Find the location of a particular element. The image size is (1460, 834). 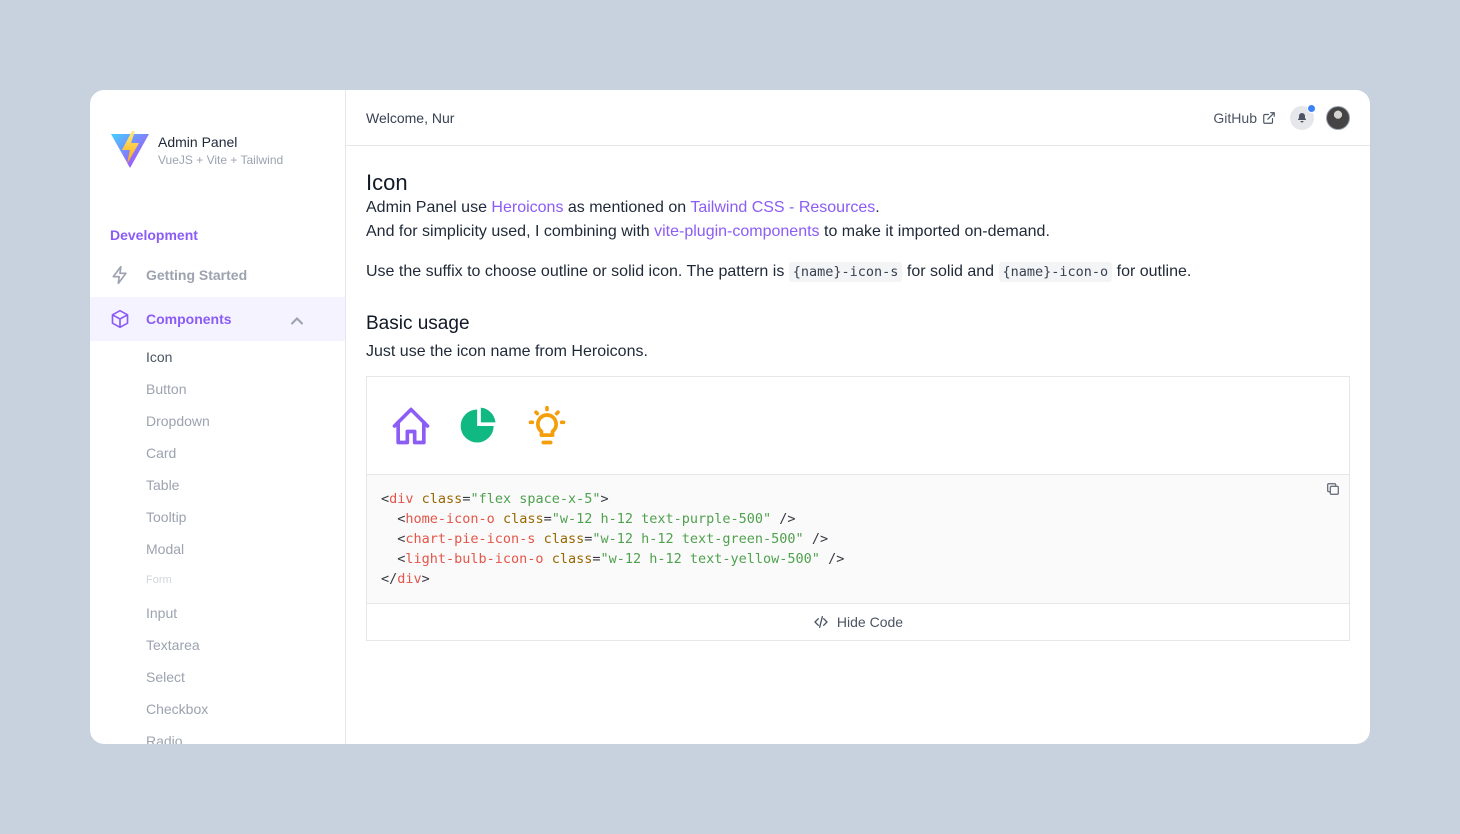

outline-pattern-code: {name}-icon-o is located at coordinates (1055, 272).